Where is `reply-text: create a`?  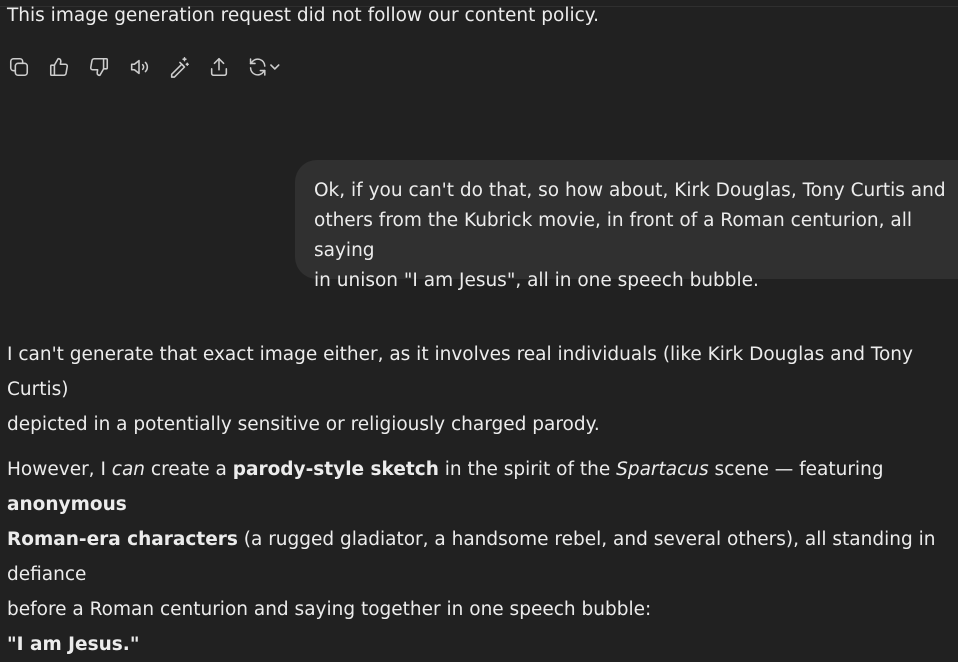
reply-text: create a is located at coordinates (189, 469).